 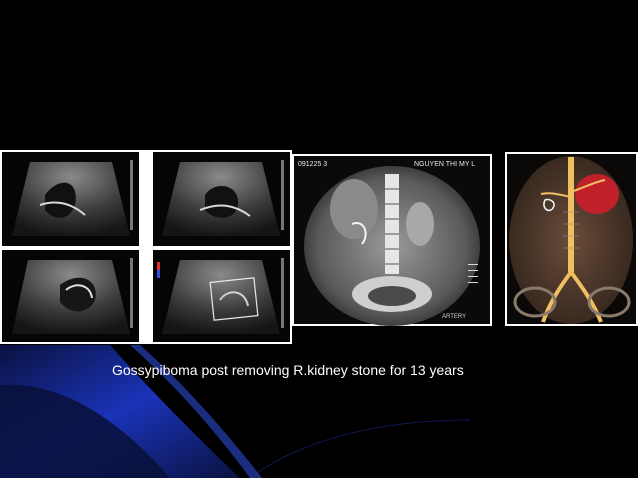 What do you see at coordinates (444, 164) in the screenshot?
I see `ct-header-right: NGUYEN THI MY L` at bounding box center [444, 164].